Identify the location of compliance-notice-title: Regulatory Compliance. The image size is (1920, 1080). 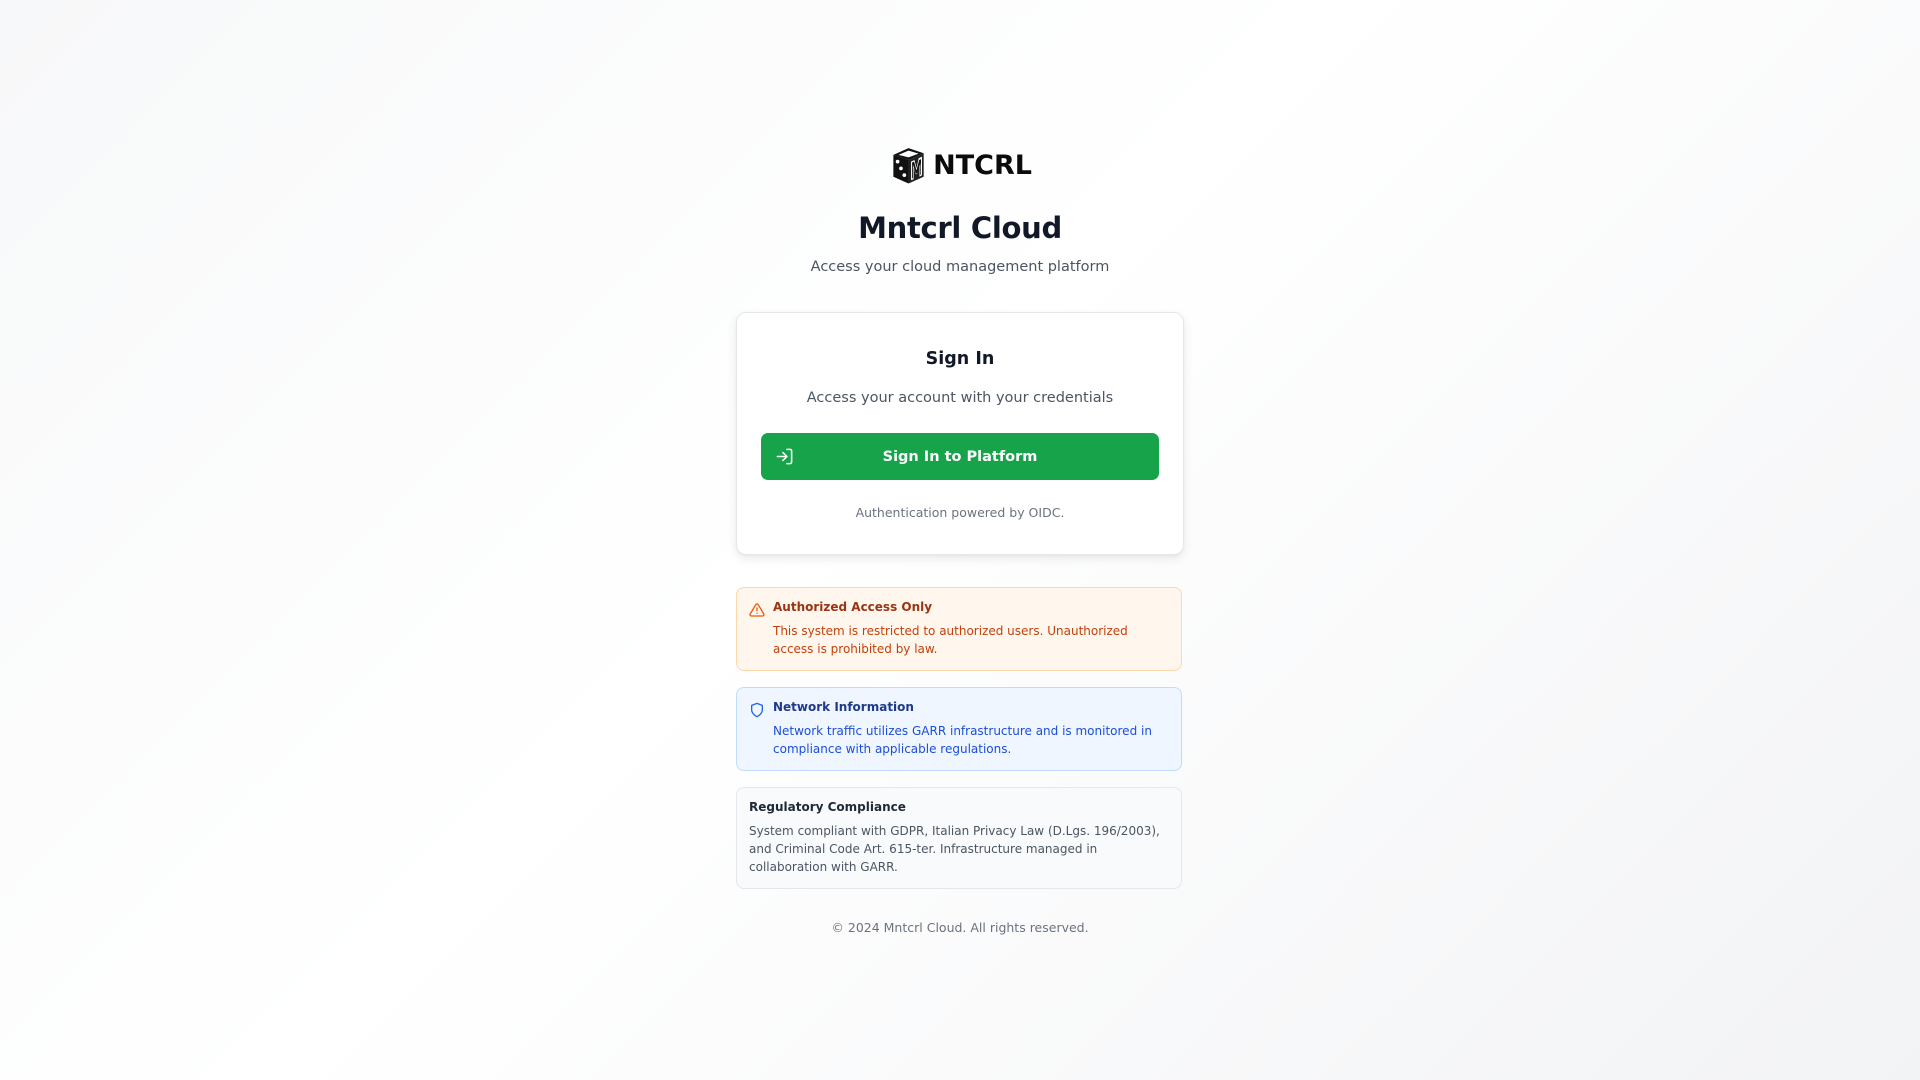
(827, 807).